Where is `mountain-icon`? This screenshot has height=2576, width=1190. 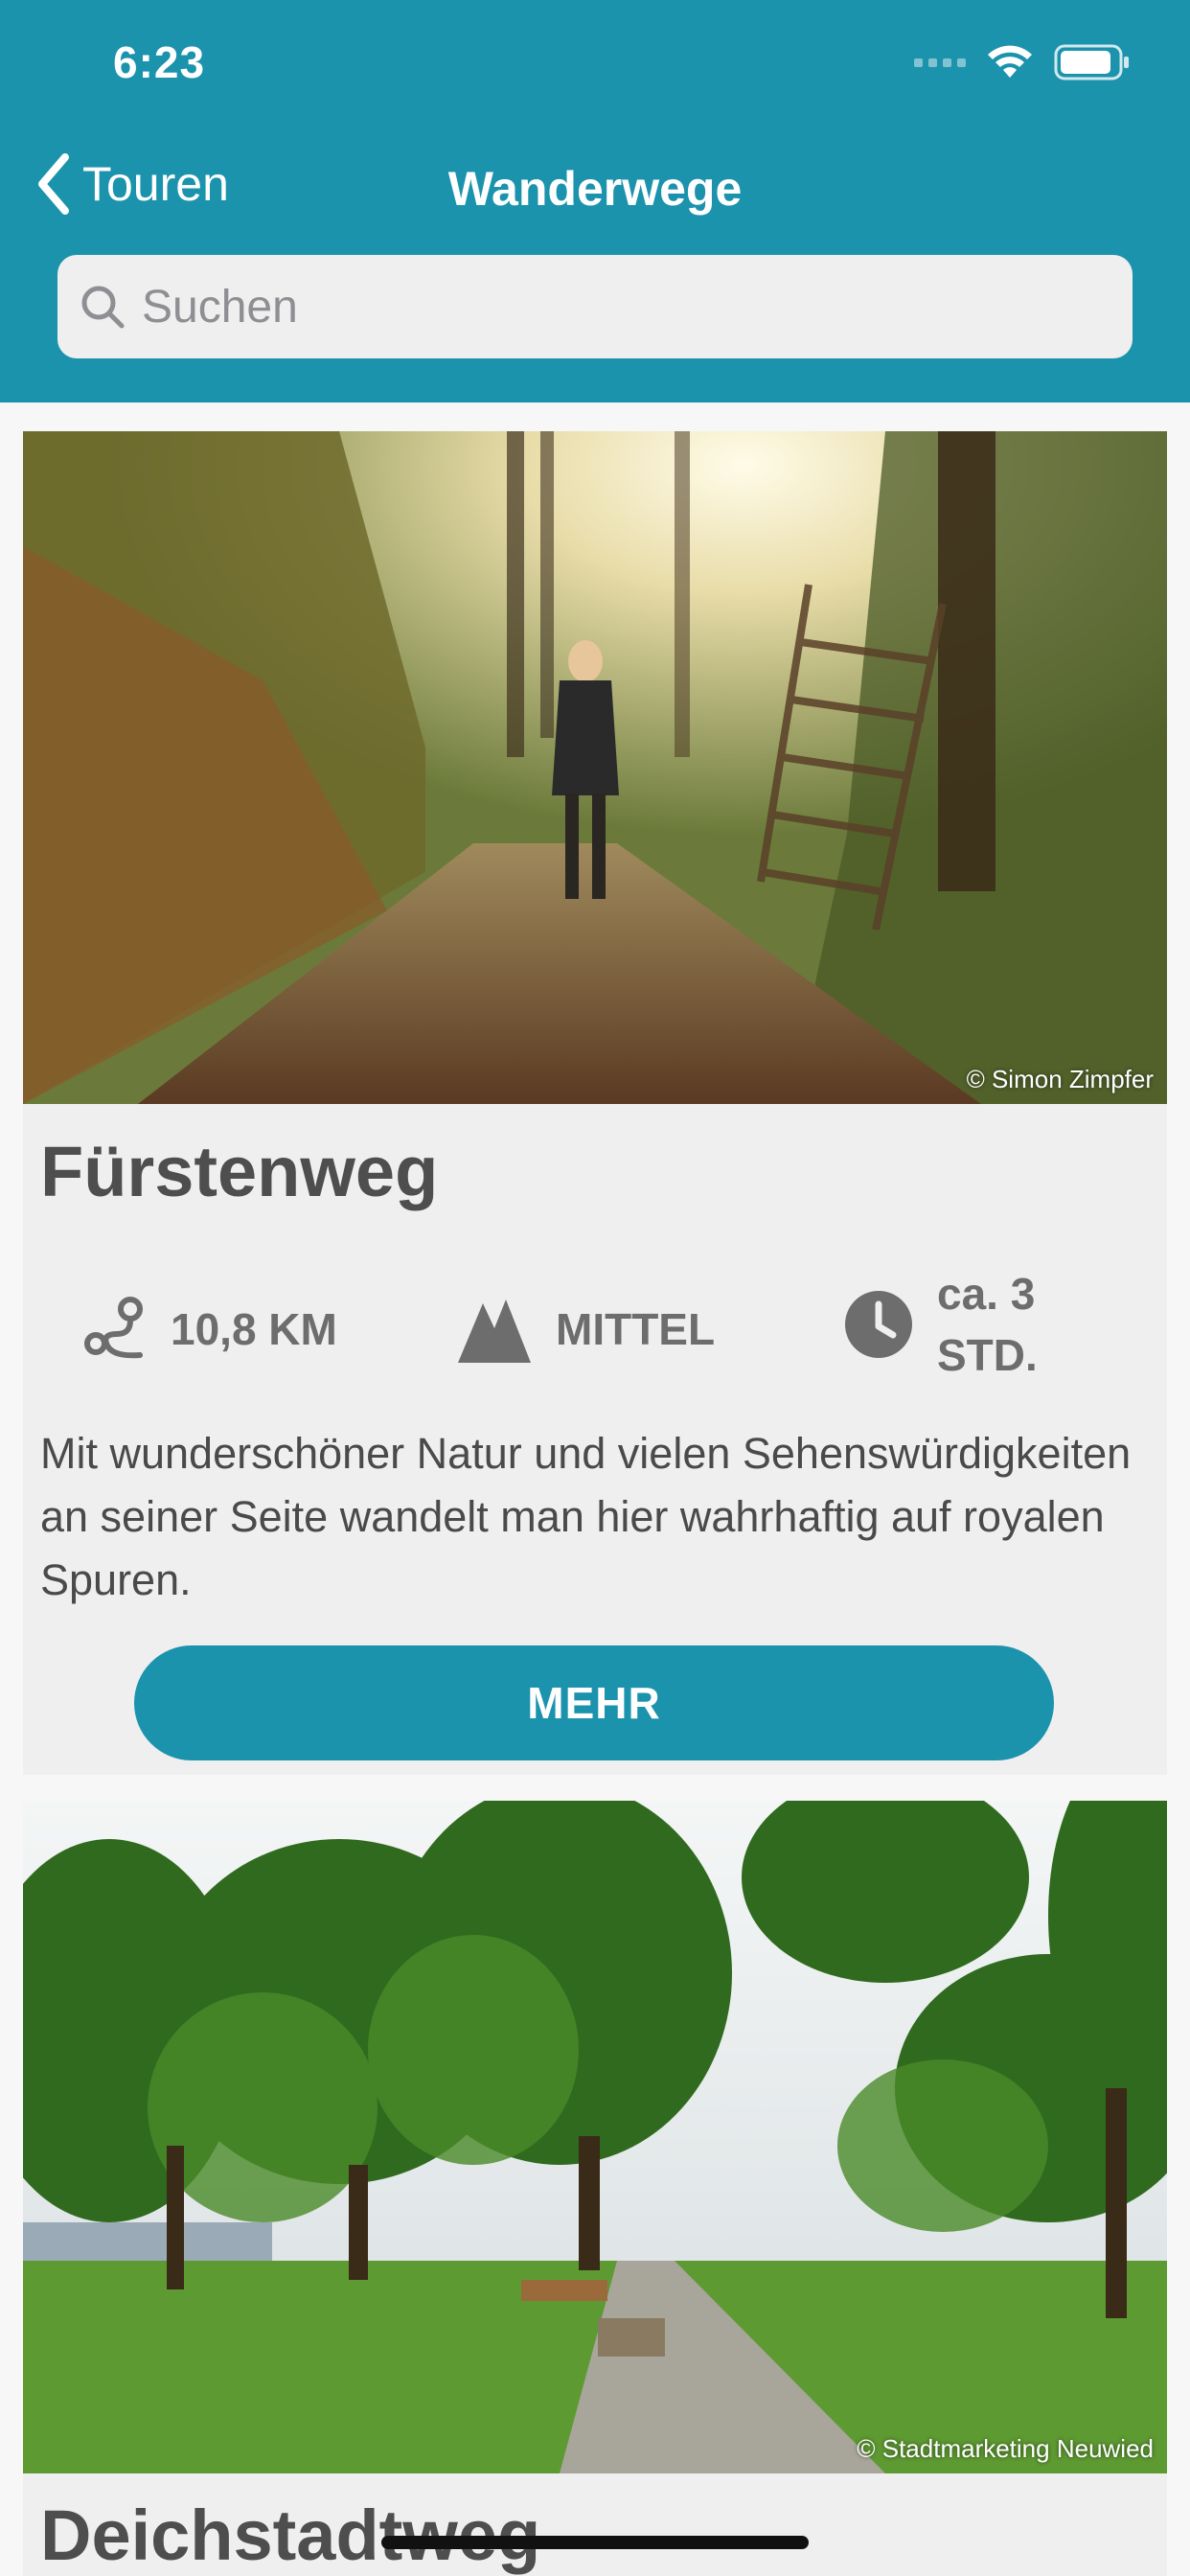 mountain-icon is located at coordinates (495, 1331).